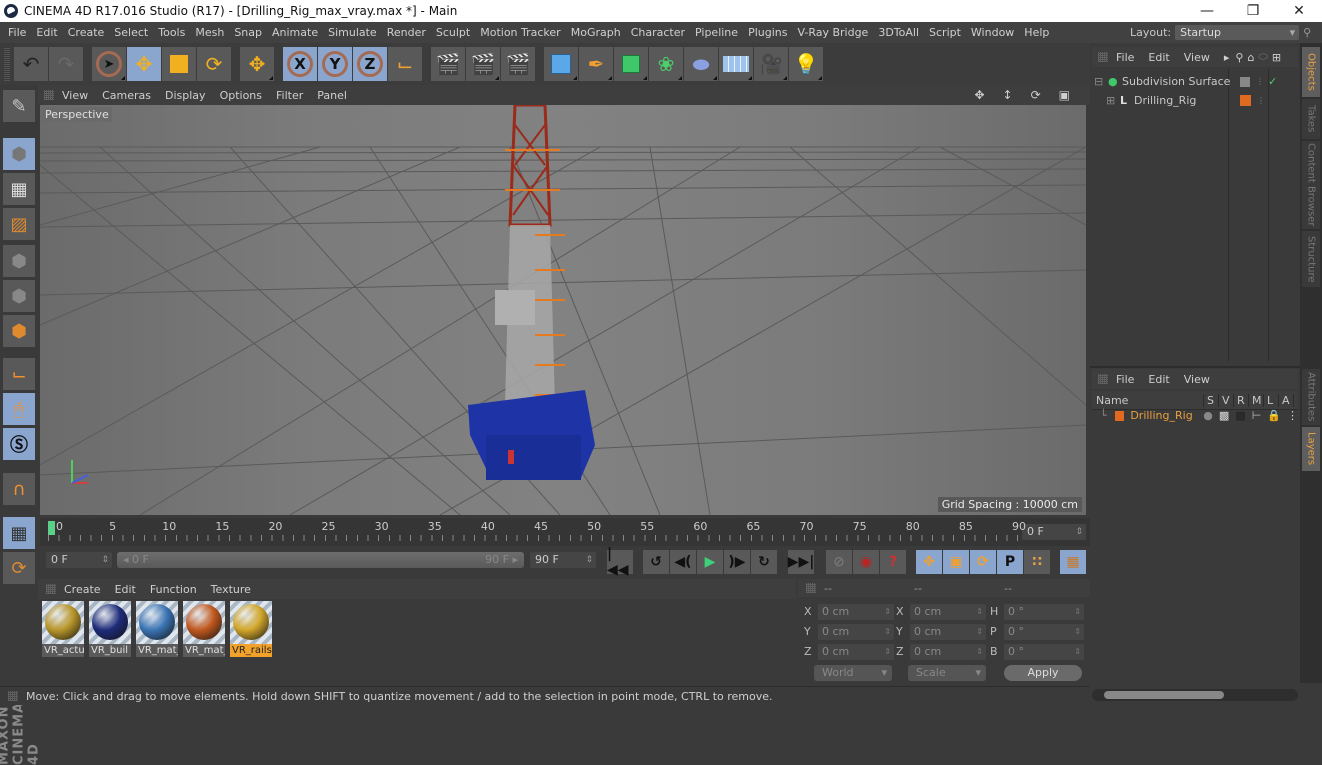 Image resolution: width=1322 pixels, height=765 pixels. What do you see at coordinates (86, 32) in the screenshot?
I see `menu-create: Create` at bounding box center [86, 32].